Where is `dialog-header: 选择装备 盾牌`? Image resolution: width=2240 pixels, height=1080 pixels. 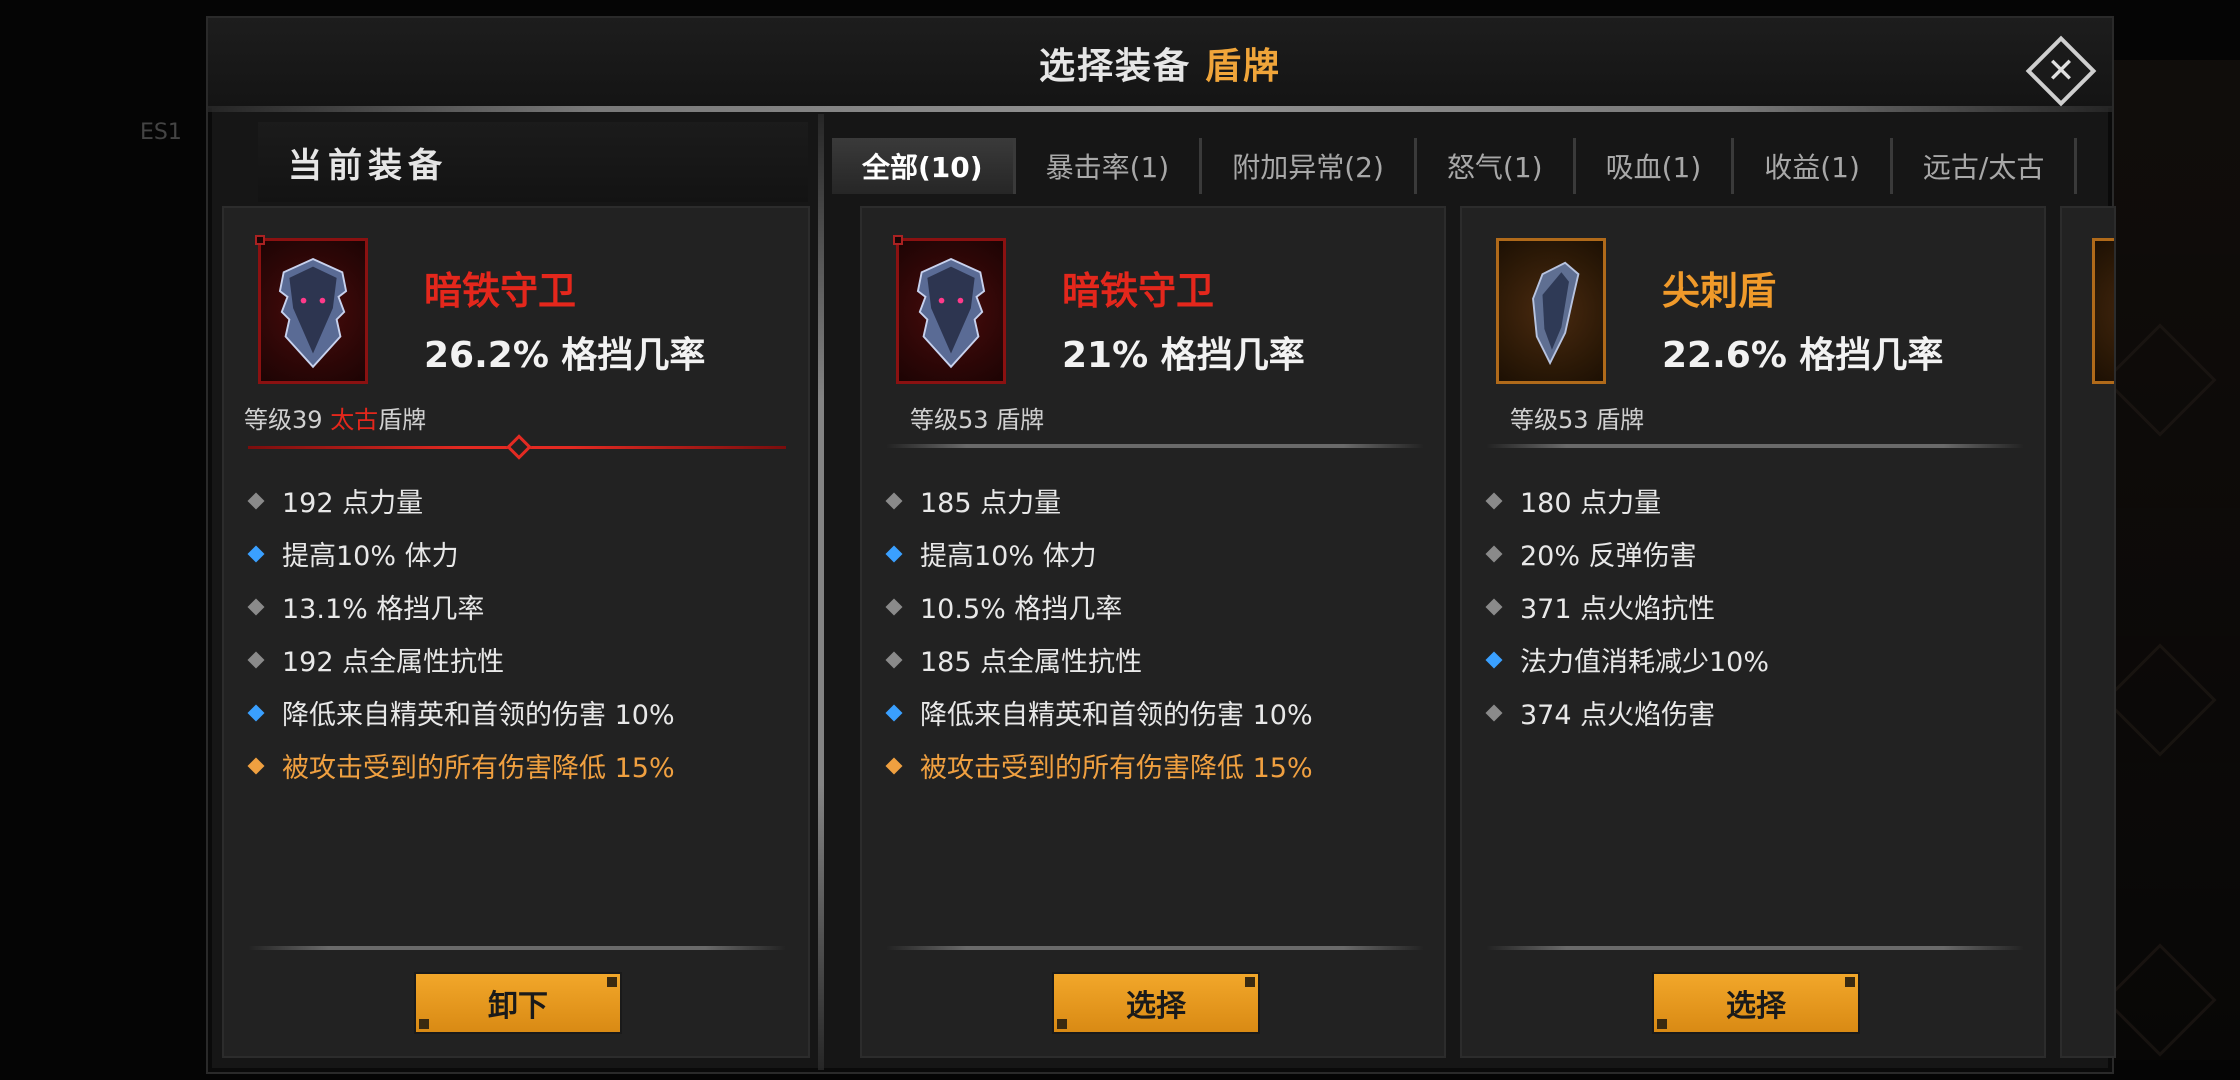
dialog-header: 选择装备 盾牌 is located at coordinates (1160, 63).